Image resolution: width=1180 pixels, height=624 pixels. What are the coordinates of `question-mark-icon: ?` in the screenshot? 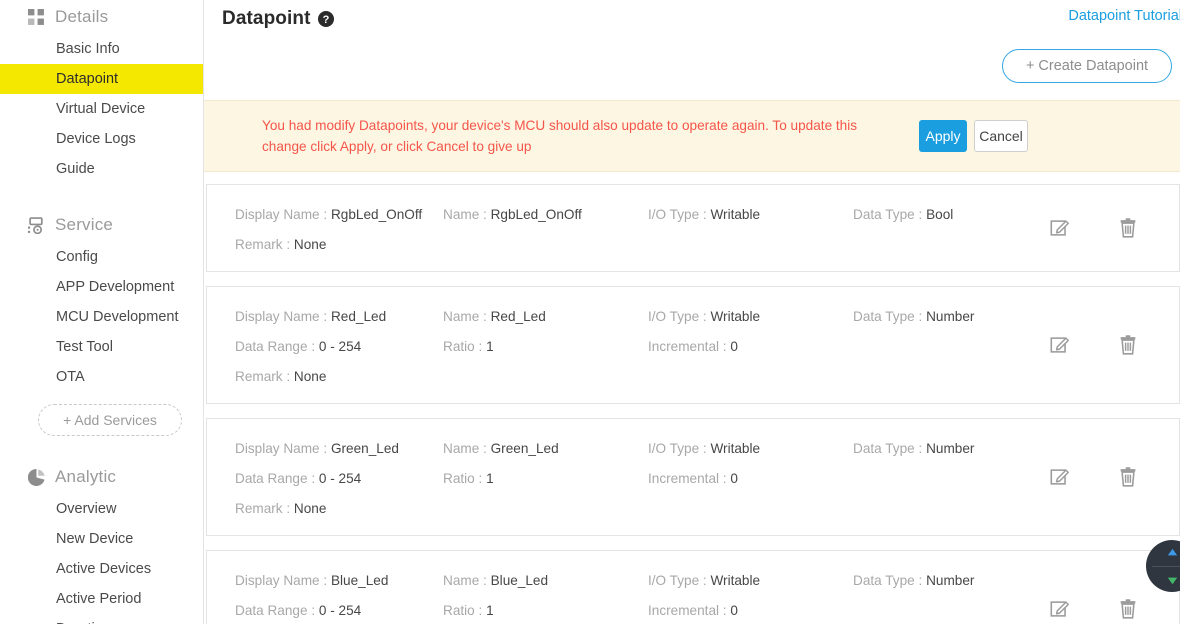 It's located at (325, 19).